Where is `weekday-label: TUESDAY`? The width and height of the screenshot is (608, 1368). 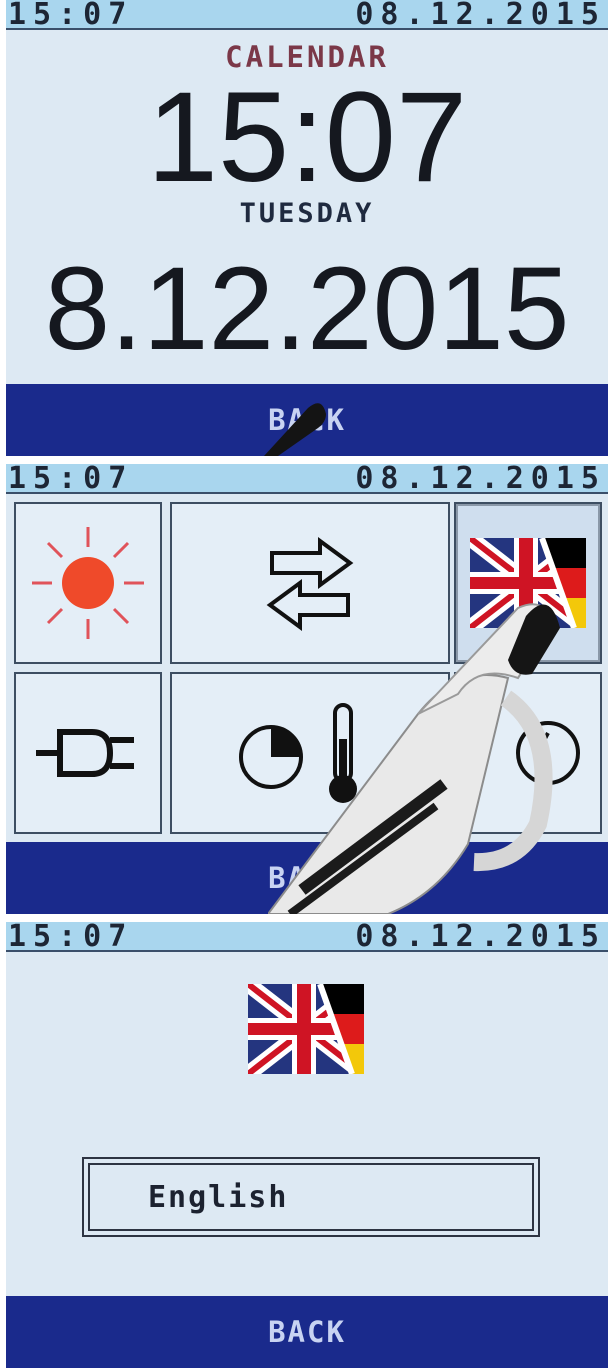
weekday-label: TUESDAY is located at coordinates (307, 213).